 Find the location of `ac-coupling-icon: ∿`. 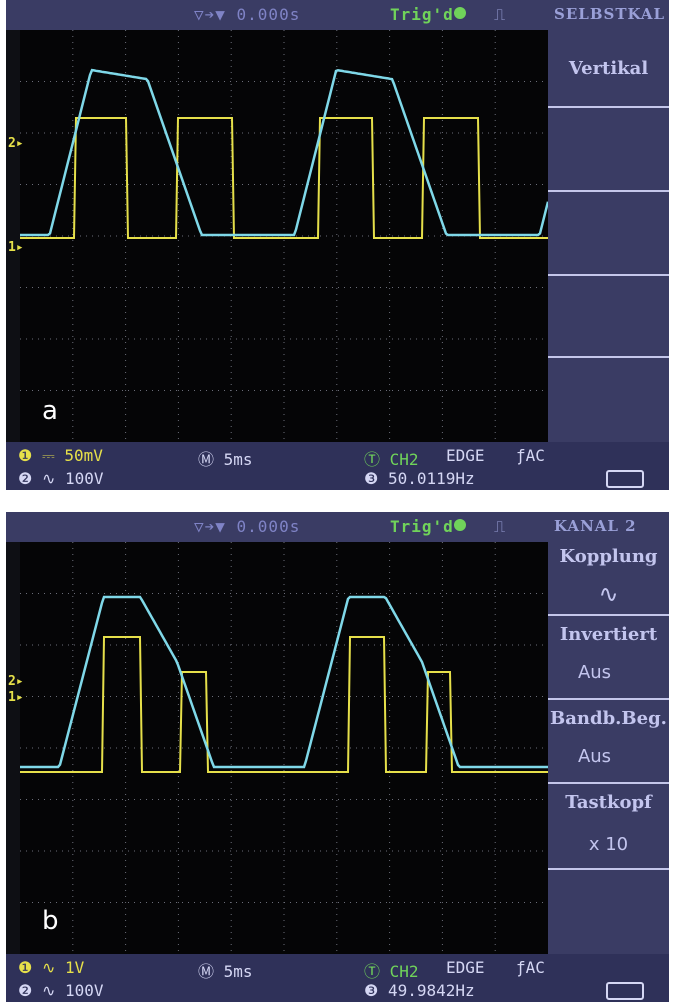

ac-coupling-icon: ∿ is located at coordinates (608, 594).